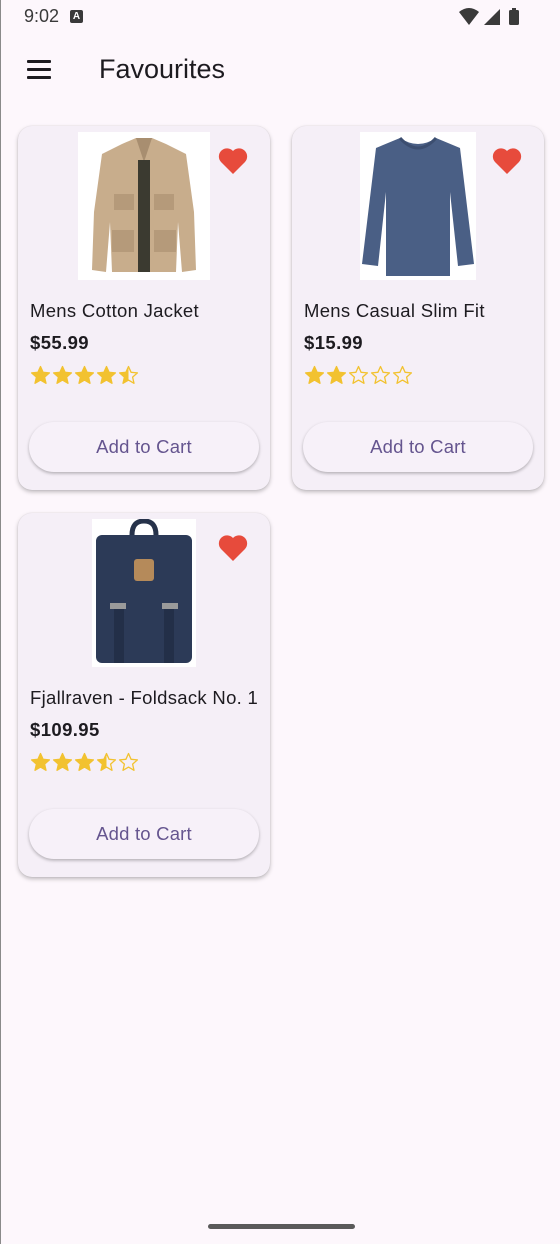  Describe the element at coordinates (144, 206) in the screenshot. I see `product-image-jacket` at that location.